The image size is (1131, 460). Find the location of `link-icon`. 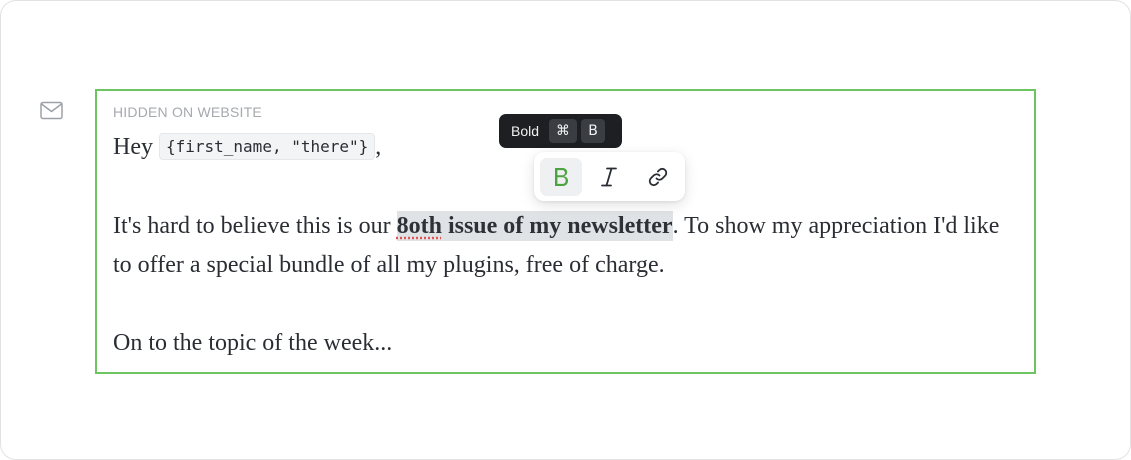

link-icon is located at coordinates (657, 176).